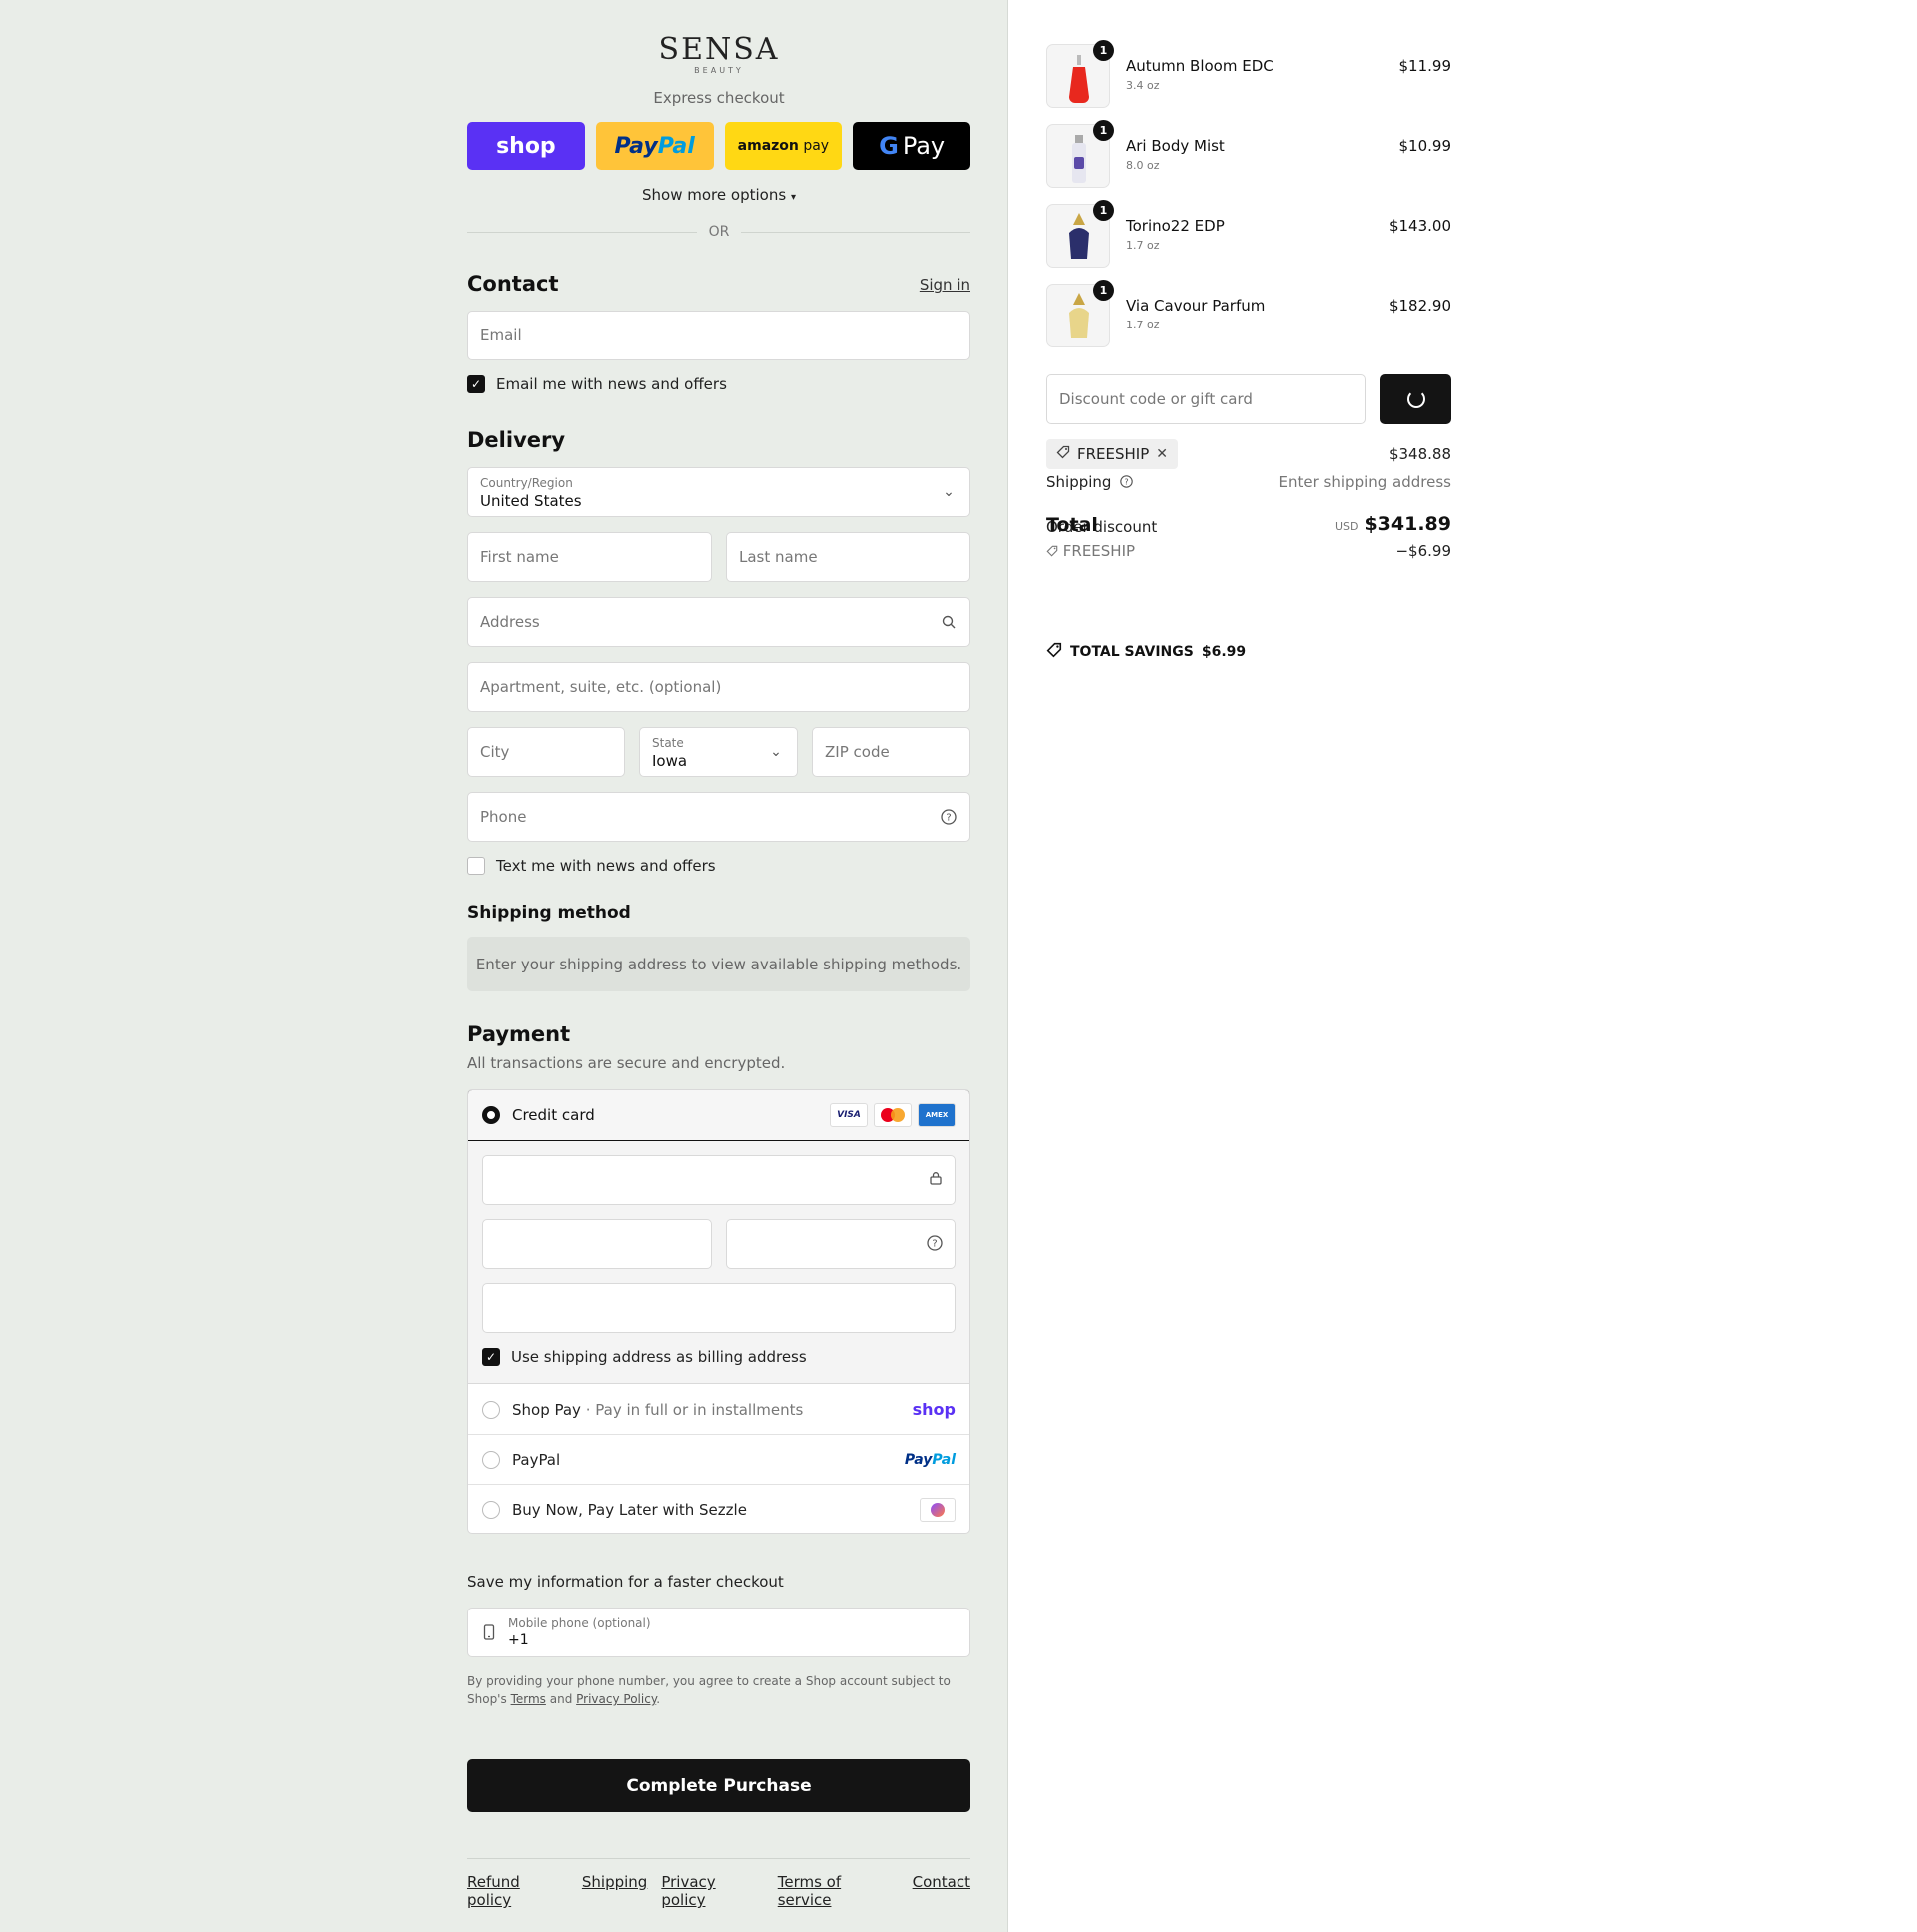 The height and width of the screenshot is (1932, 1917). I want to click on show-more-options: Show more options ▾, so click(718, 195).